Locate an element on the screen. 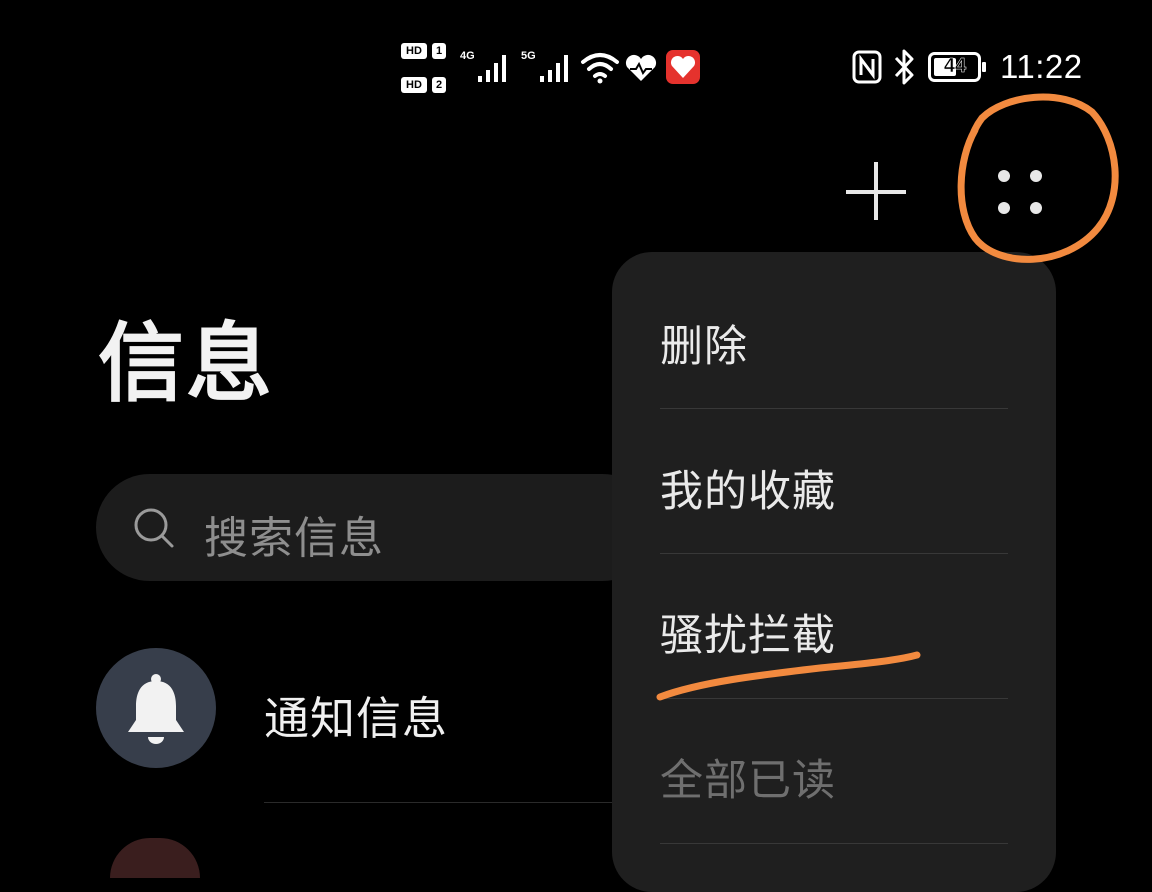  battery-icon: 44 is located at coordinates (957, 67).